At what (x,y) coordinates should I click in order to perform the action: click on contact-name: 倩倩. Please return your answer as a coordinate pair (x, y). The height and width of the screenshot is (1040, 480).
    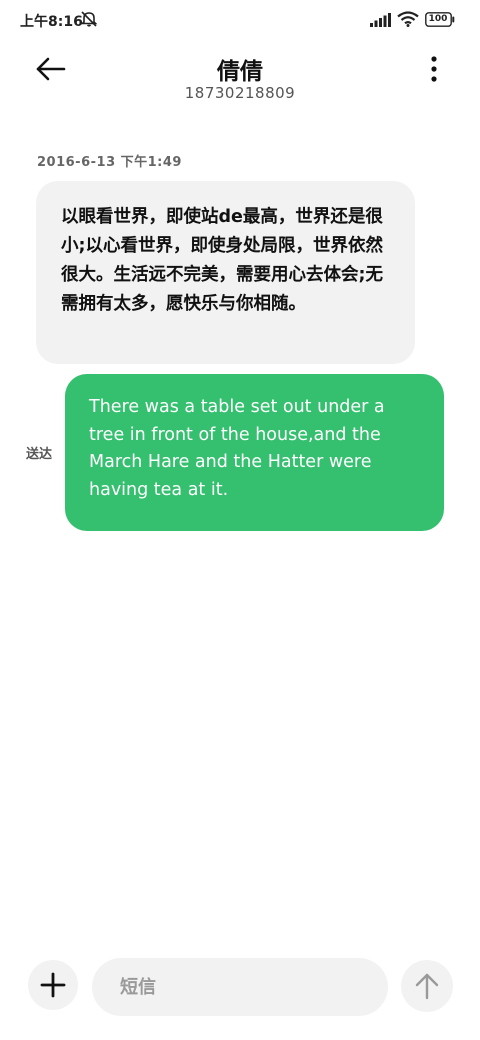
    Looking at the image, I should click on (240, 72).